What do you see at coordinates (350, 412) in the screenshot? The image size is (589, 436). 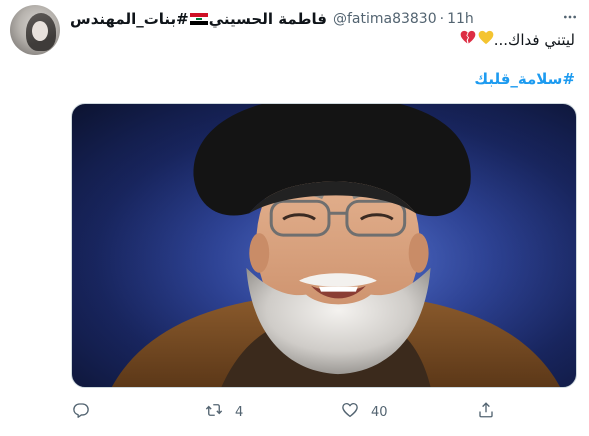 I see `like-icon` at bounding box center [350, 412].